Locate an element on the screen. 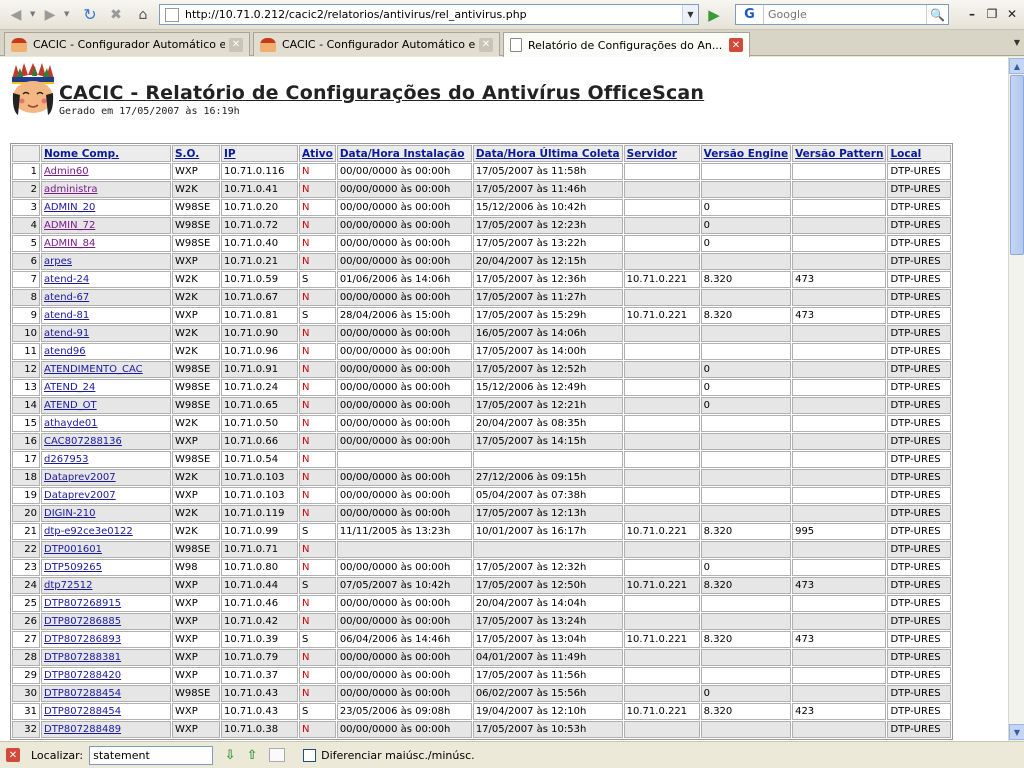 The image size is (1024, 768). tab-list-dropdown: ▼ is located at coordinates (1017, 42).